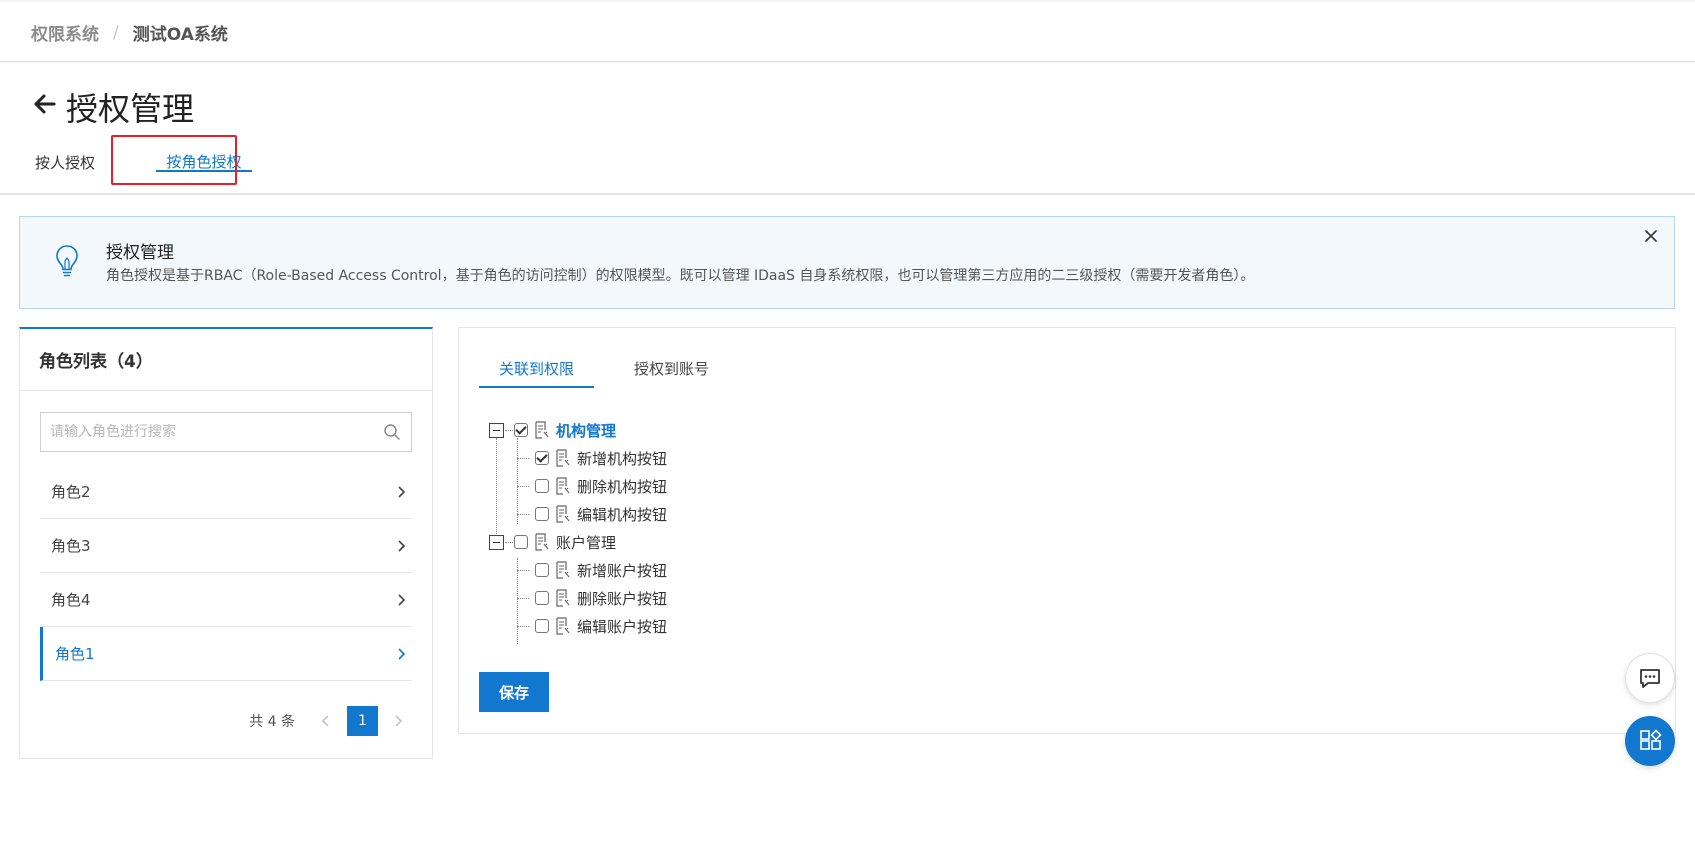 This screenshot has width=1695, height=847. I want to click on role-list: 角色2 角色3 角色4 角色1, so click(226, 573).